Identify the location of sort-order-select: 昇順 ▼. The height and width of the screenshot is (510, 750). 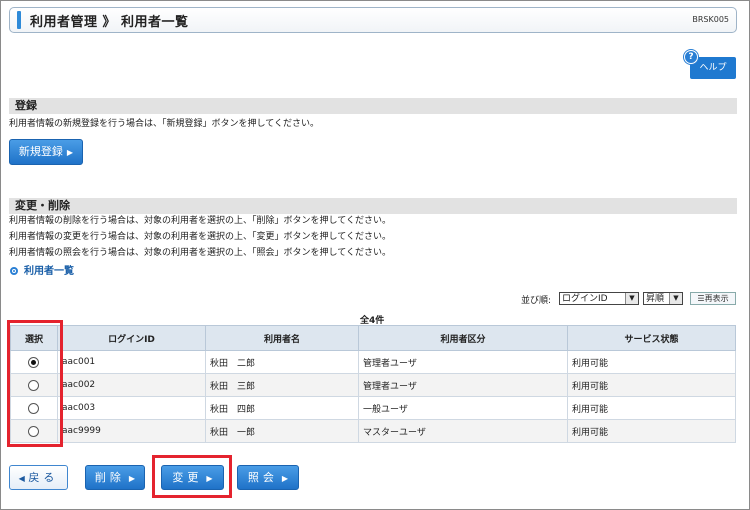
(663, 298).